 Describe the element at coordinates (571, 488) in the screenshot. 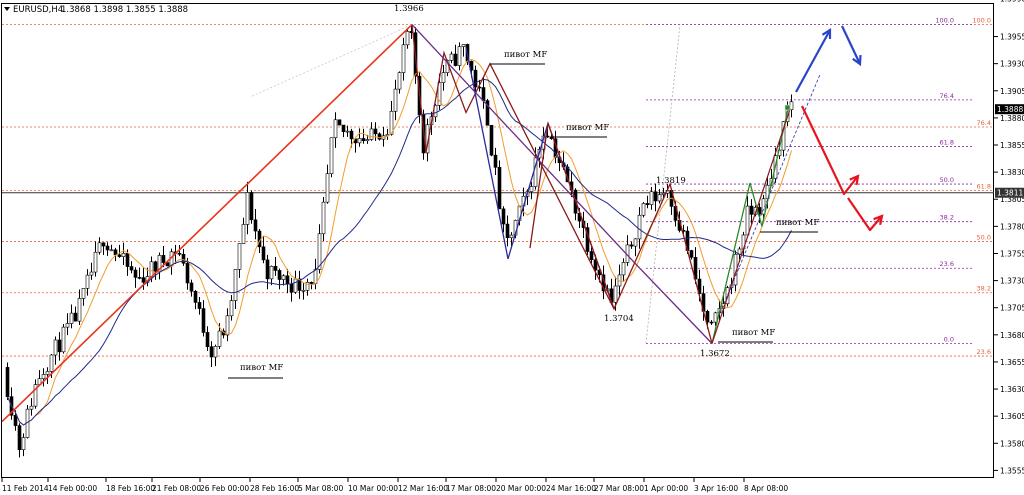

I see `x-tick-label: 24 Mar 16:00` at that location.